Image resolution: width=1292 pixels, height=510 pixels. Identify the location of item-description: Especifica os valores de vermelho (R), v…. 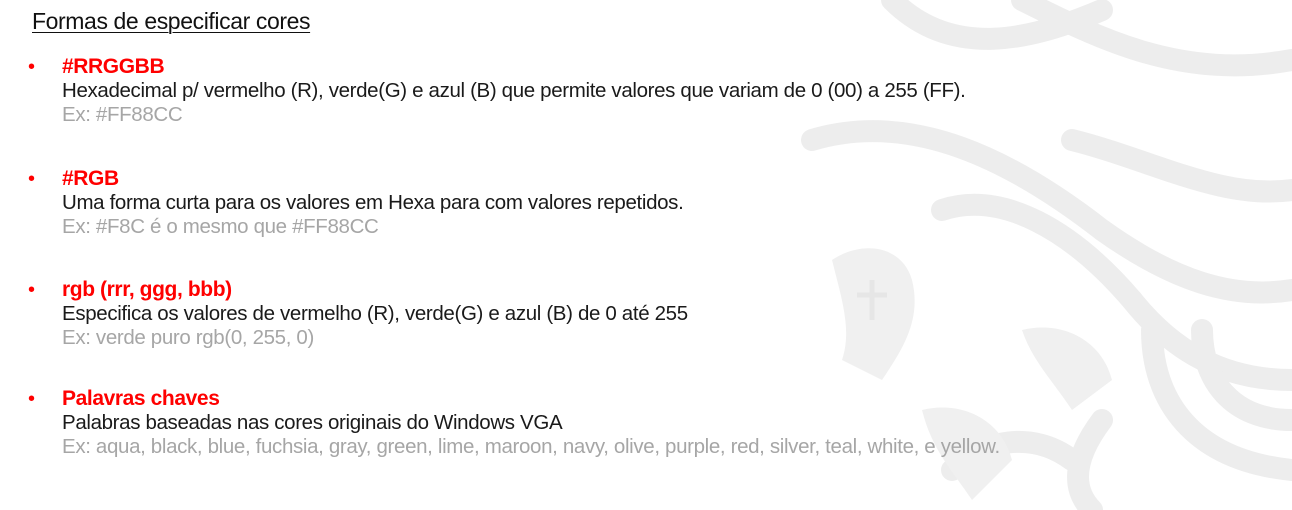
(375, 313).